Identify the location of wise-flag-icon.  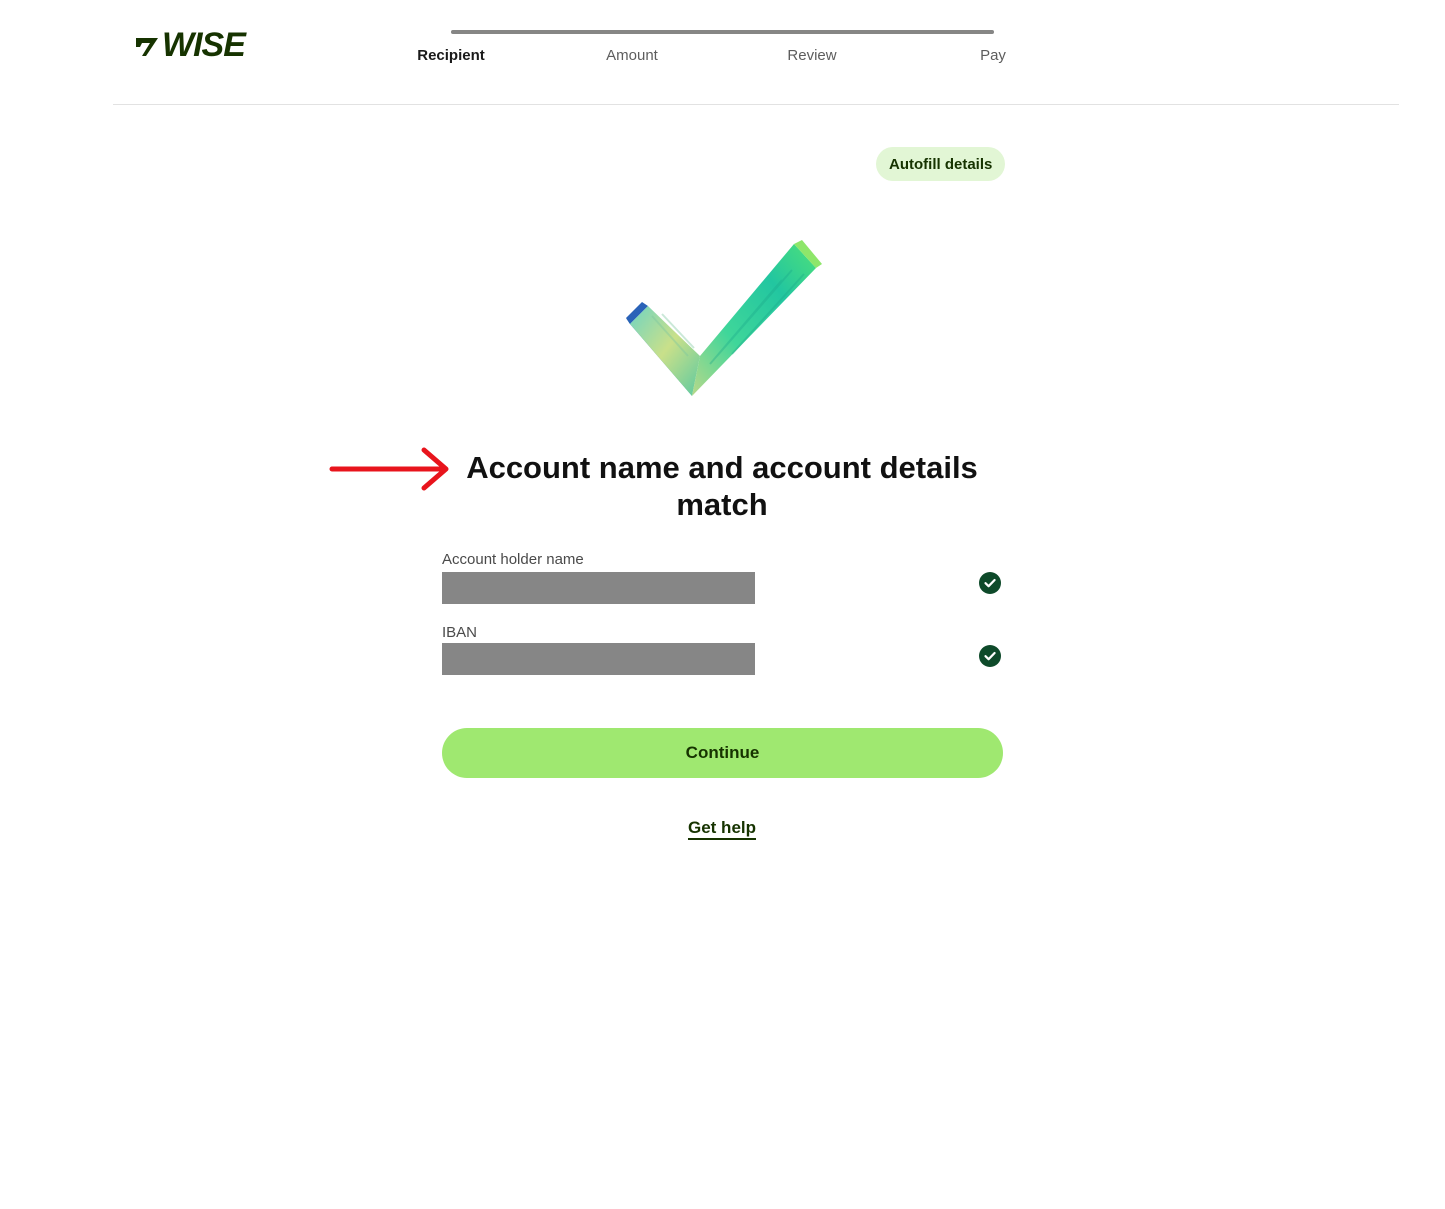
(147, 47).